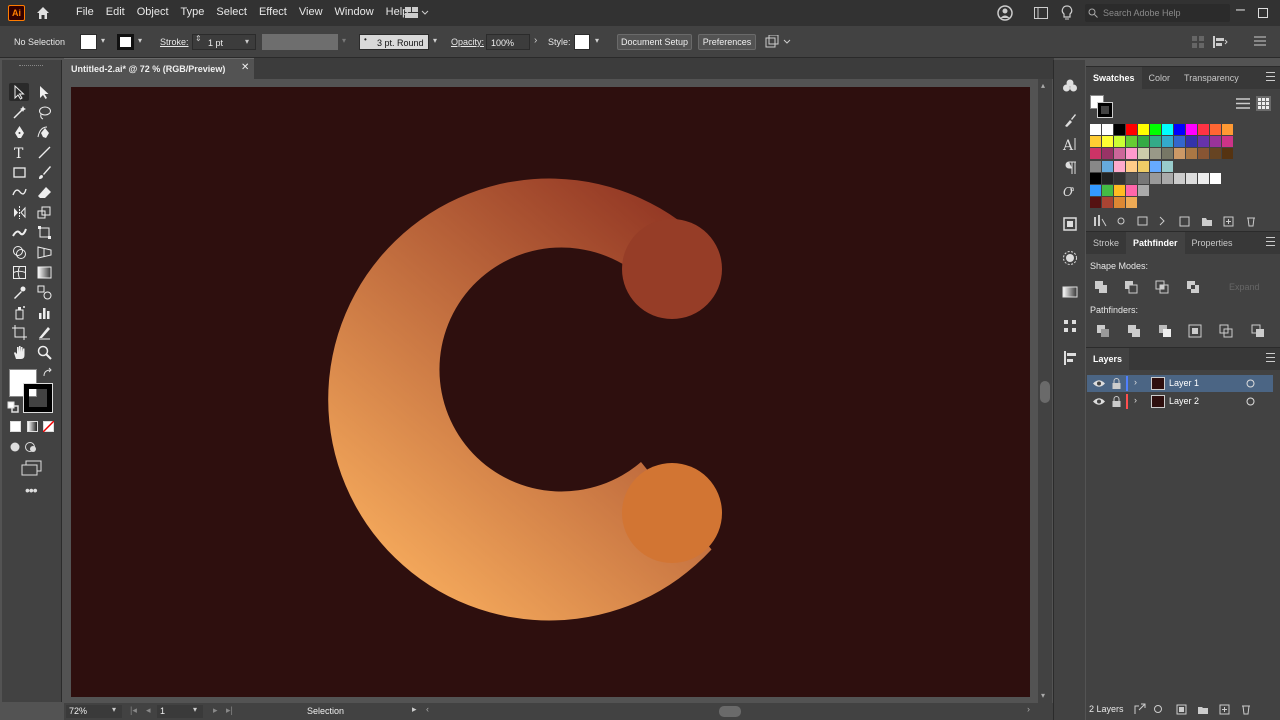 The image size is (1280, 720). Describe the element at coordinates (1211, 78) in the screenshot. I see `tab-transparency: Transparency` at that location.